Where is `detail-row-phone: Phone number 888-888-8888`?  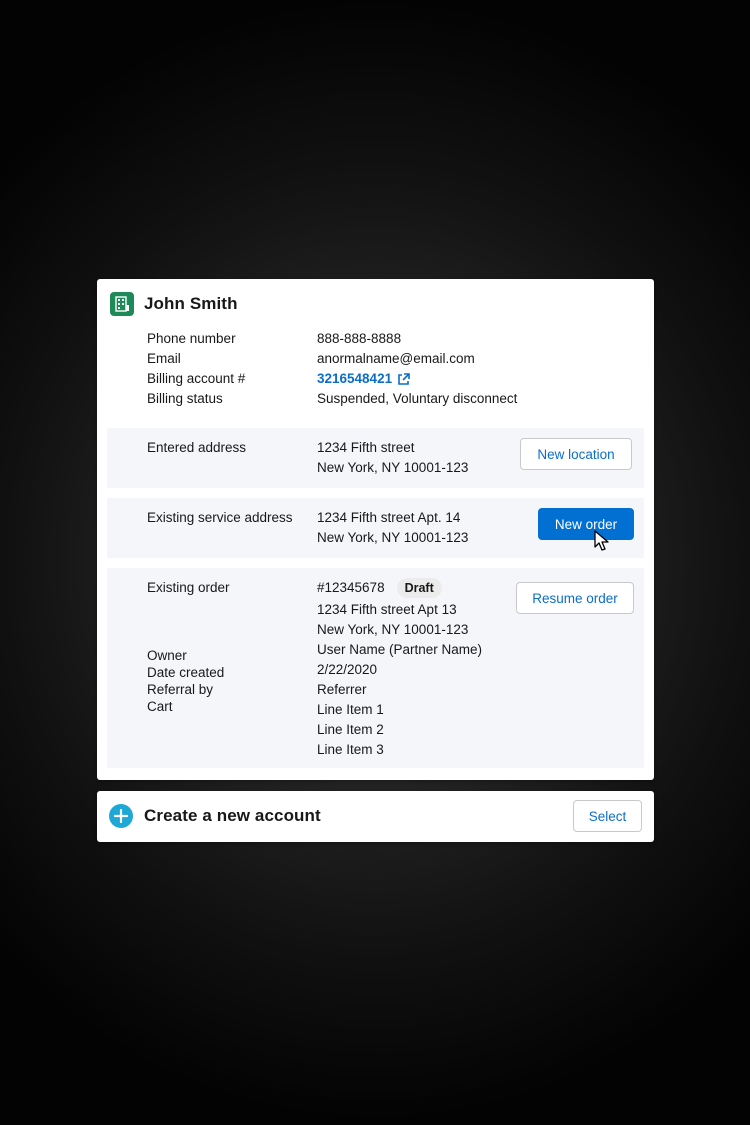
detail-row-phone: Phone number 888-888-8888 is located at coordinates (332, 339).